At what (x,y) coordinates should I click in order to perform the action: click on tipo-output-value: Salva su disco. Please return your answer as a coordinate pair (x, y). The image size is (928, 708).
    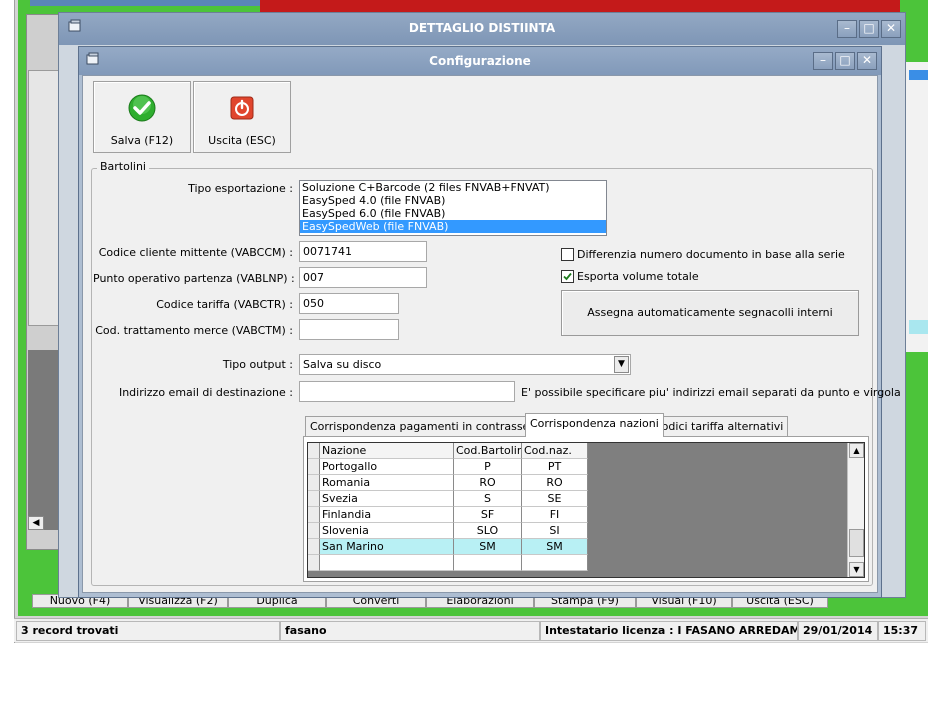
    Looking at the image, I should click on (342, 364).